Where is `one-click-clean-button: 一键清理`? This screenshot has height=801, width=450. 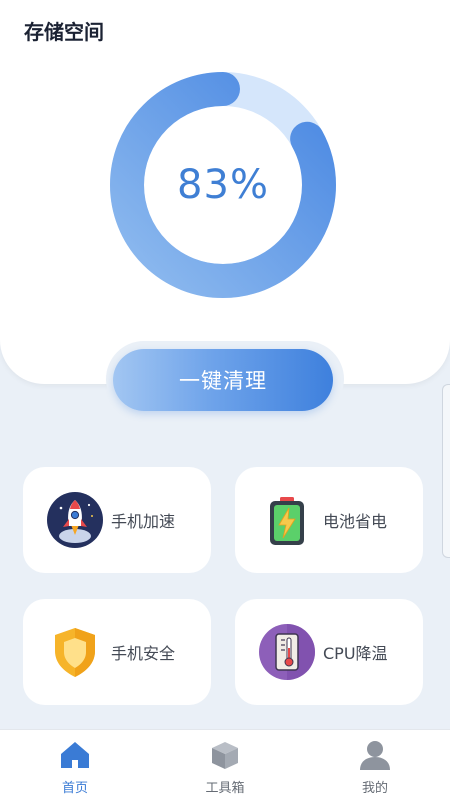
one-click-clean-button: 一键清理 is located at coordinates (223, 380).